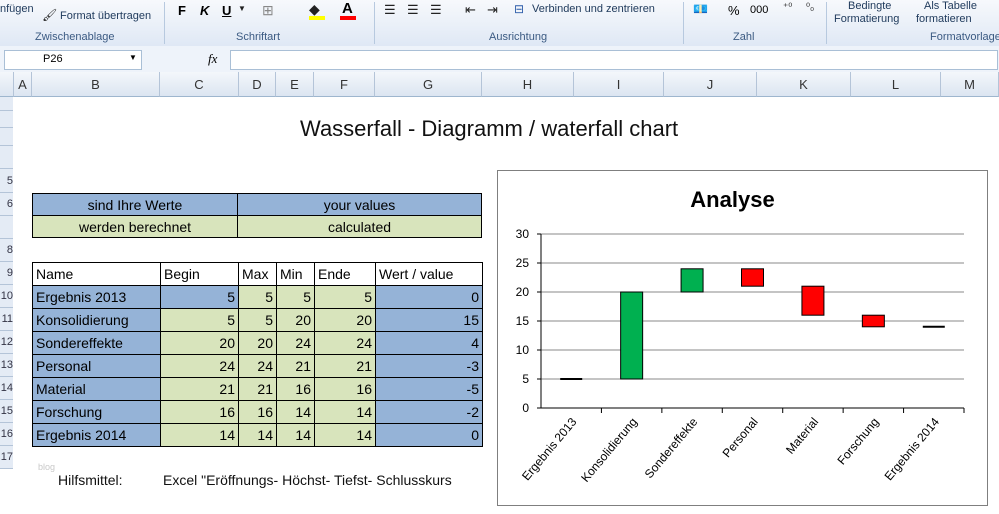 This screenshot has height=514, width=999. What do you see at coordinates (6, 204) in the screenshot?
I see `row-header: 6` at bounding box center [6, 204].